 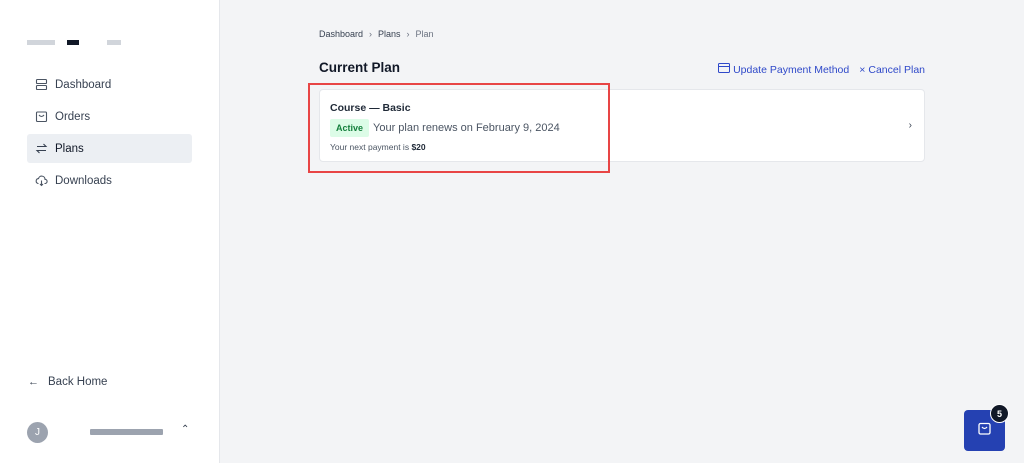 I want to click on chevron-up-icon: ⌃, so click(x=185, y=429).